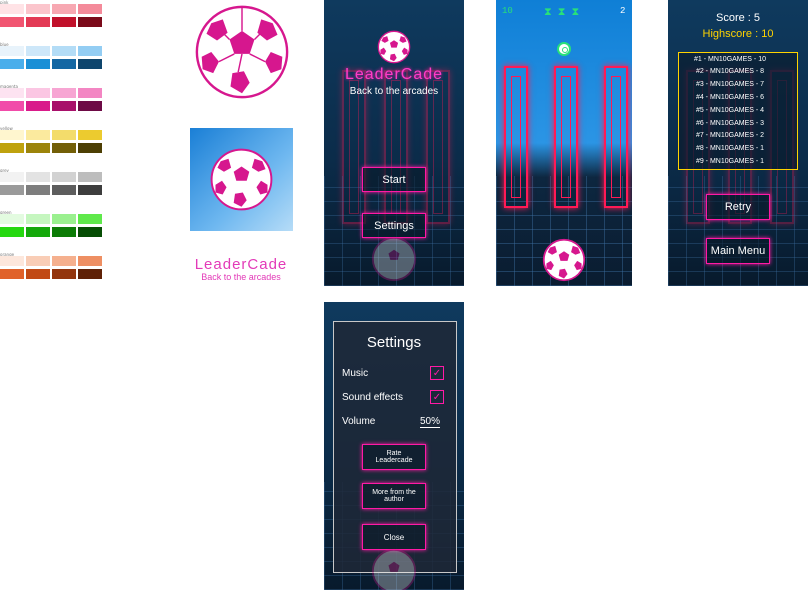 This screenshot has width=808, height=590. I want to click on leaderboard-row: #4 - MN10GAMES - 6, so click(730, 97).